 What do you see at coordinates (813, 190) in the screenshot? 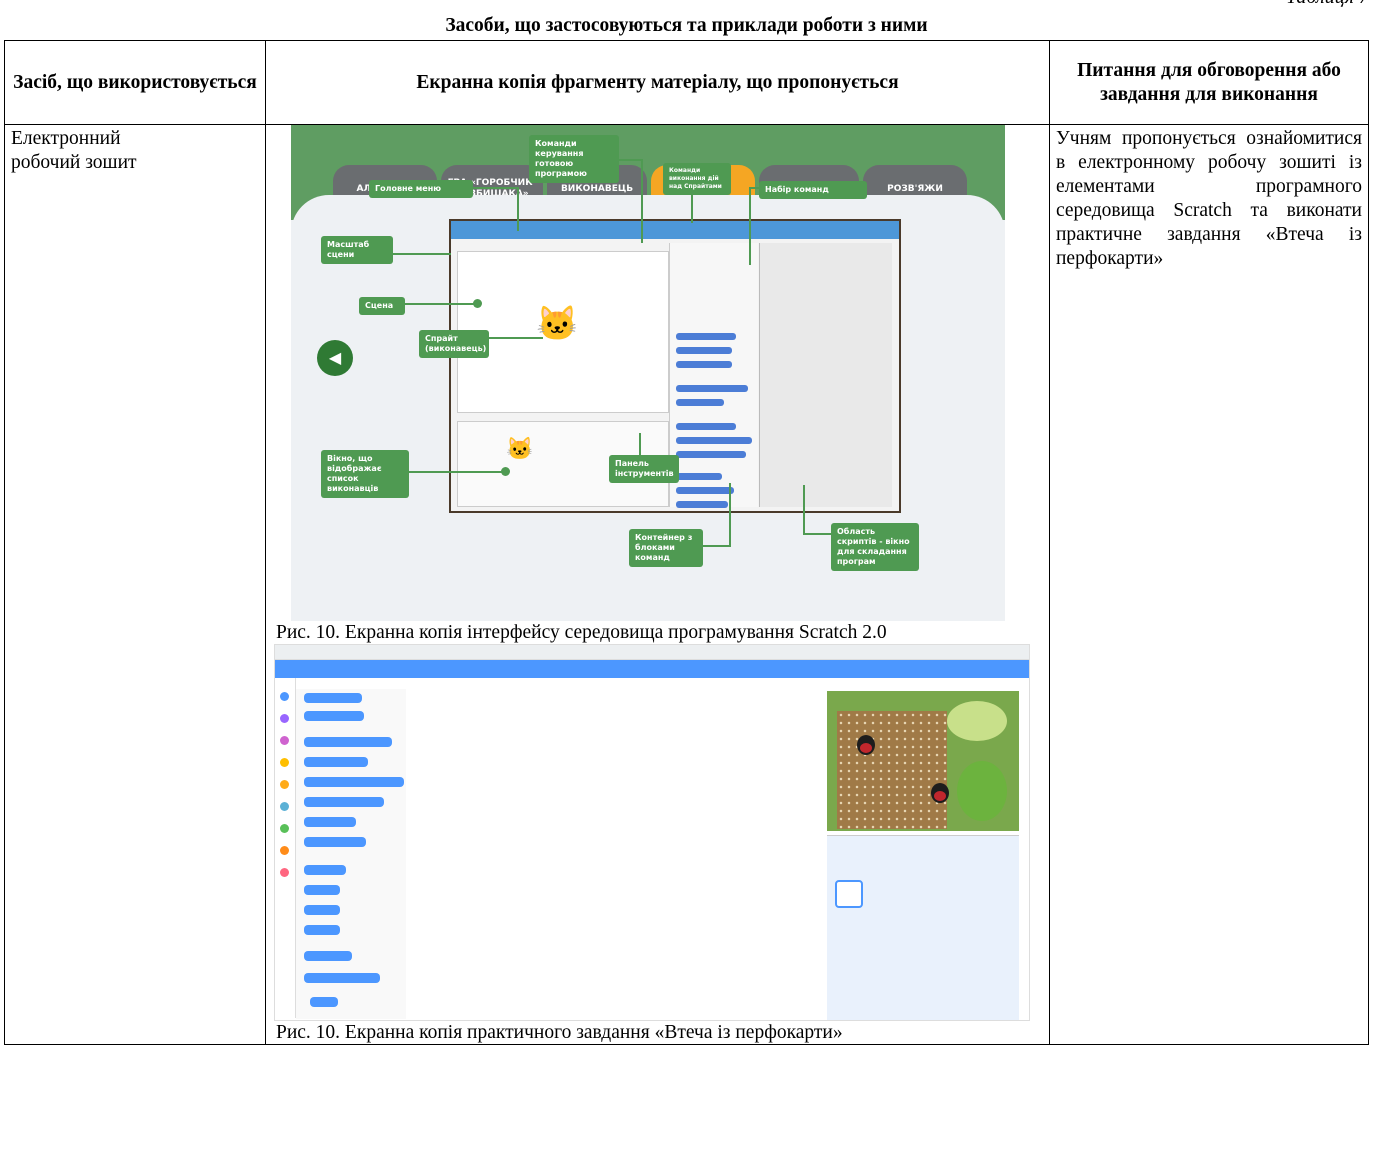
I see `label-command-set: Набір команд` at bounding box center [813, 190].